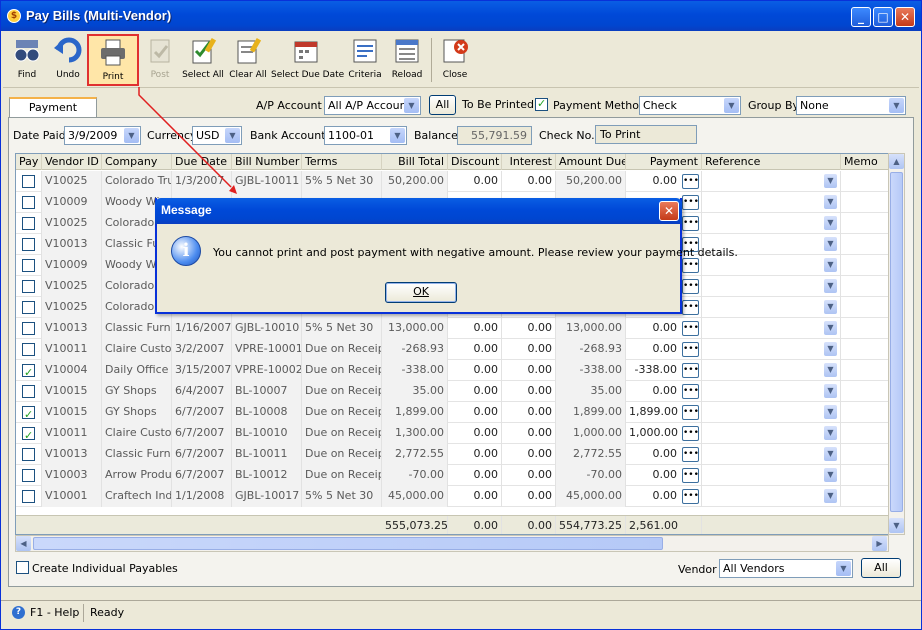 The height and width of the screenshot is (630, 922). Describe the element at coordinates (461, 16) in the screenshot. I see `title-bar: $ Pay Bills (Multi-Vendor) _ □ ✕` at that location.